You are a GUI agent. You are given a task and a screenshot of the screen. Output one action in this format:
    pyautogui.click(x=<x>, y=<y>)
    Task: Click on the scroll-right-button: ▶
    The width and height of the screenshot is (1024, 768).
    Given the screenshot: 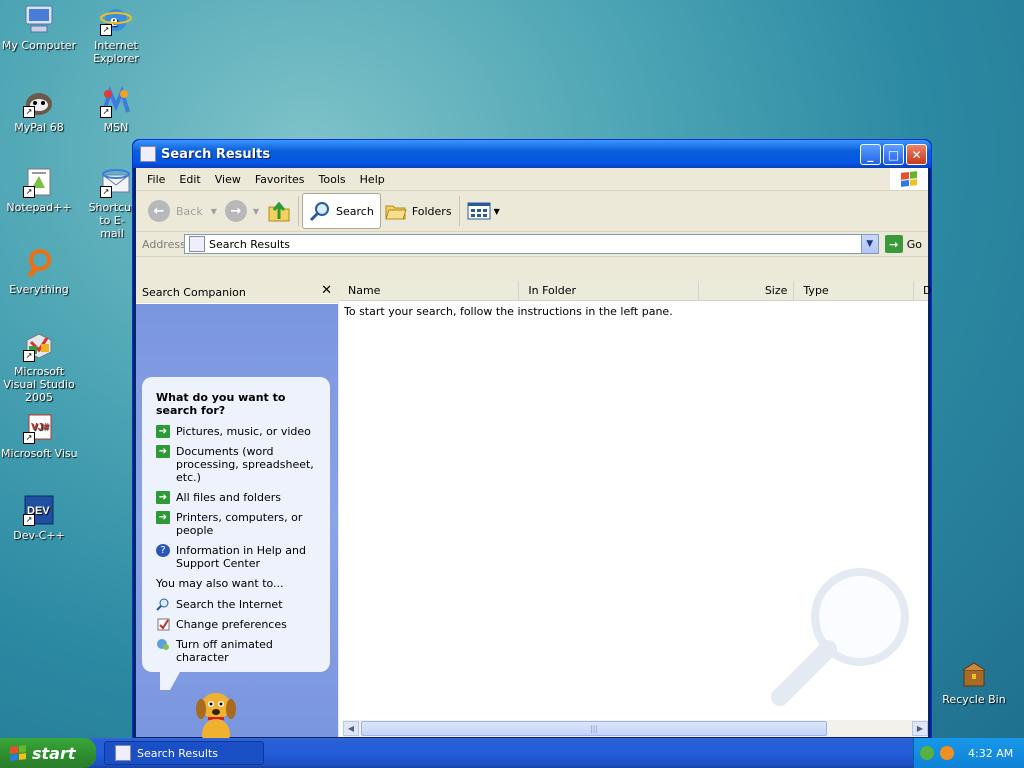 What is the action you would take?
    pyautogui.click(x=920, y=728)
    